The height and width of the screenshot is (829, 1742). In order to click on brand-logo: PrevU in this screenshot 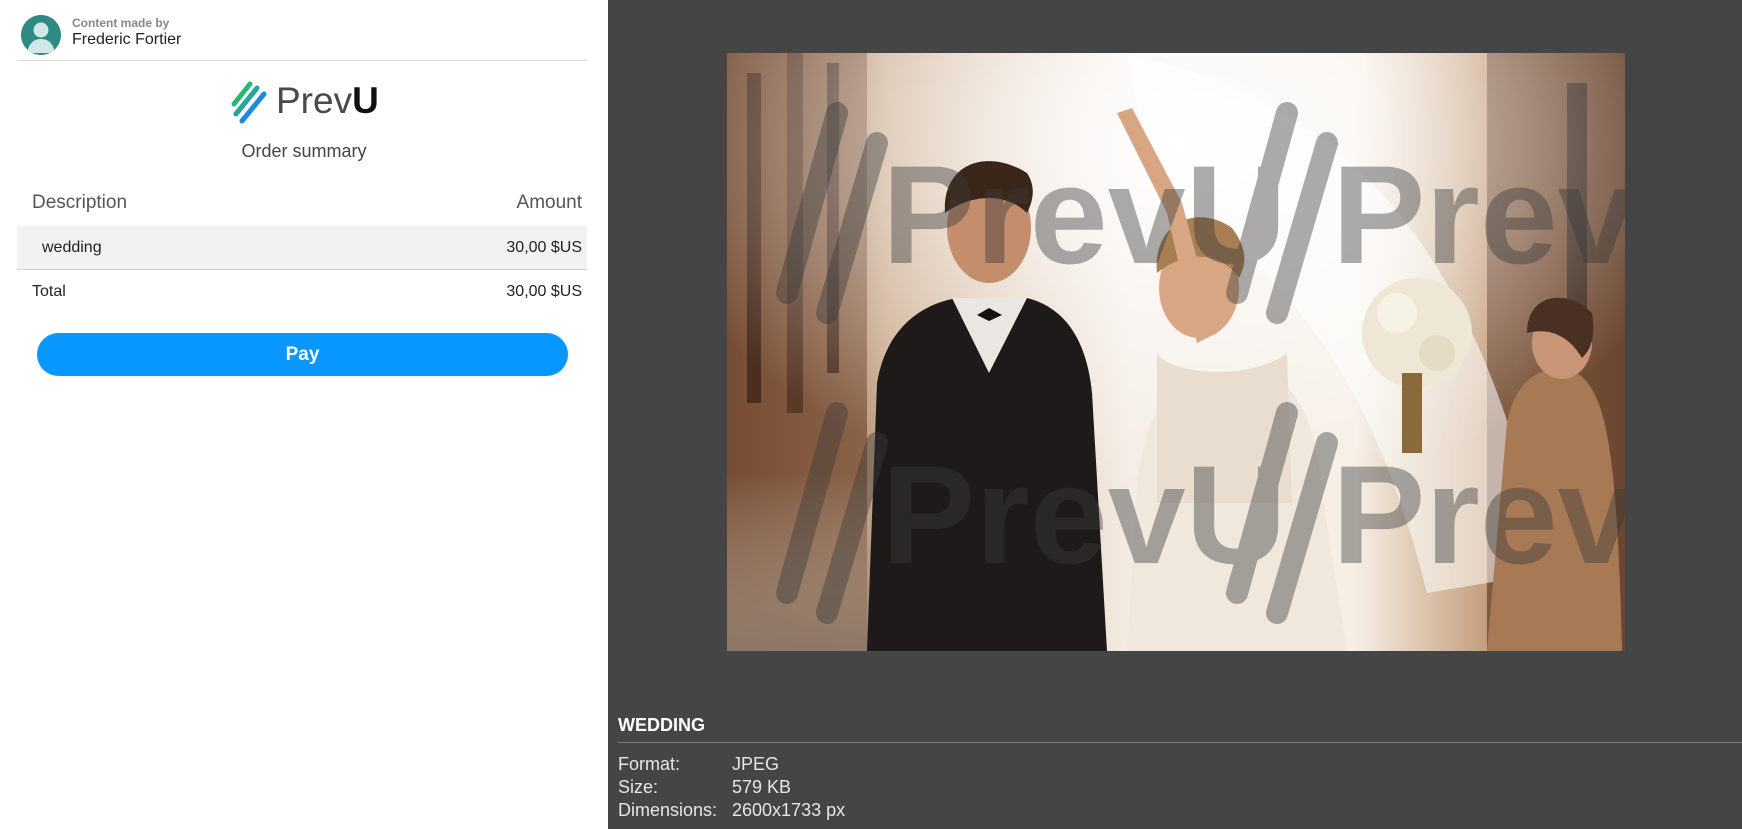, I will do `click(310, 102)`.